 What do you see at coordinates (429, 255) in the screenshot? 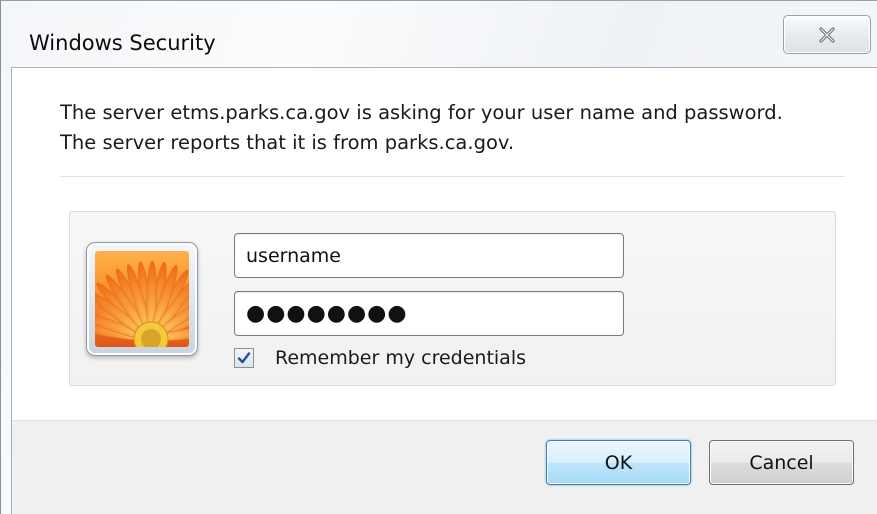
I see `username-input: username` at bounding box center [429, 255].